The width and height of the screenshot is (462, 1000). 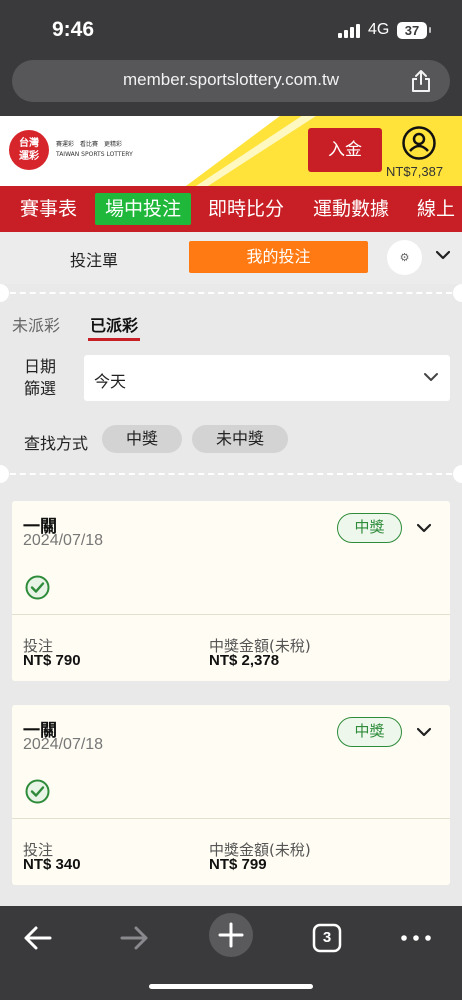 I want to click on more-options-icon, so click(x=416, y=938).